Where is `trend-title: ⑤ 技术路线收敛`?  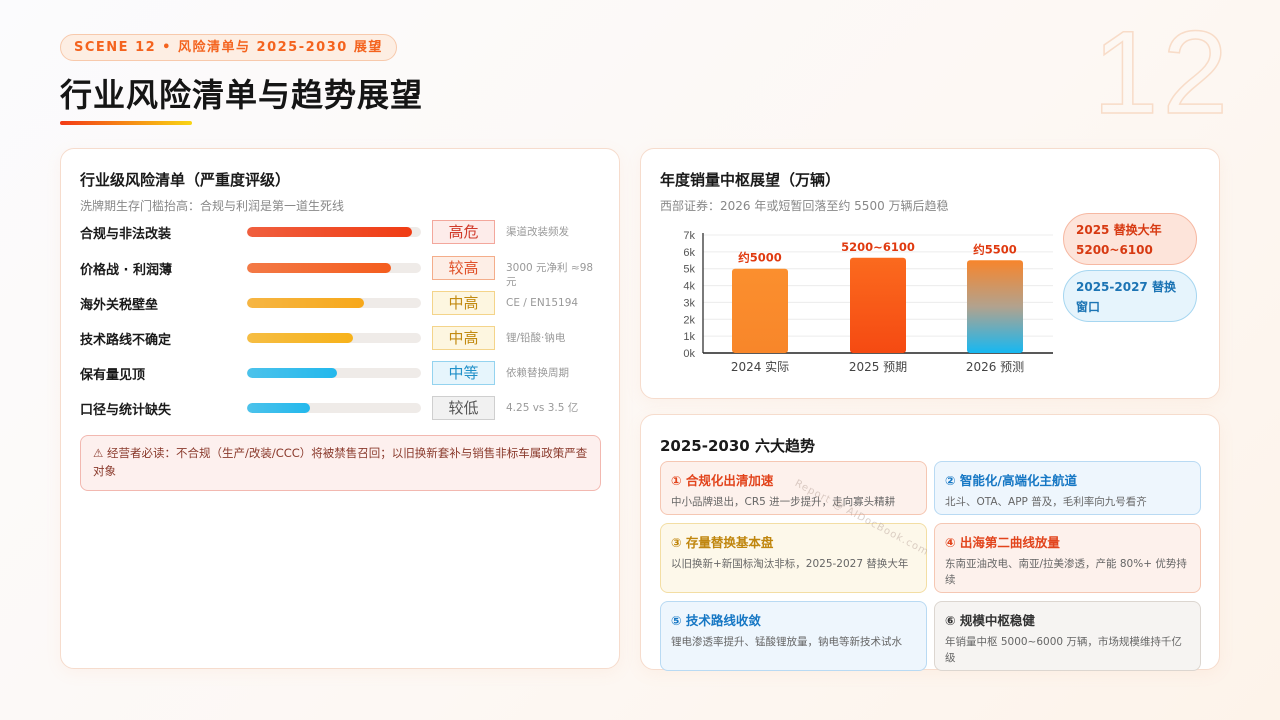 trend-title: ⑤ 技术路线收敛 is located at coordinates (716, 620).